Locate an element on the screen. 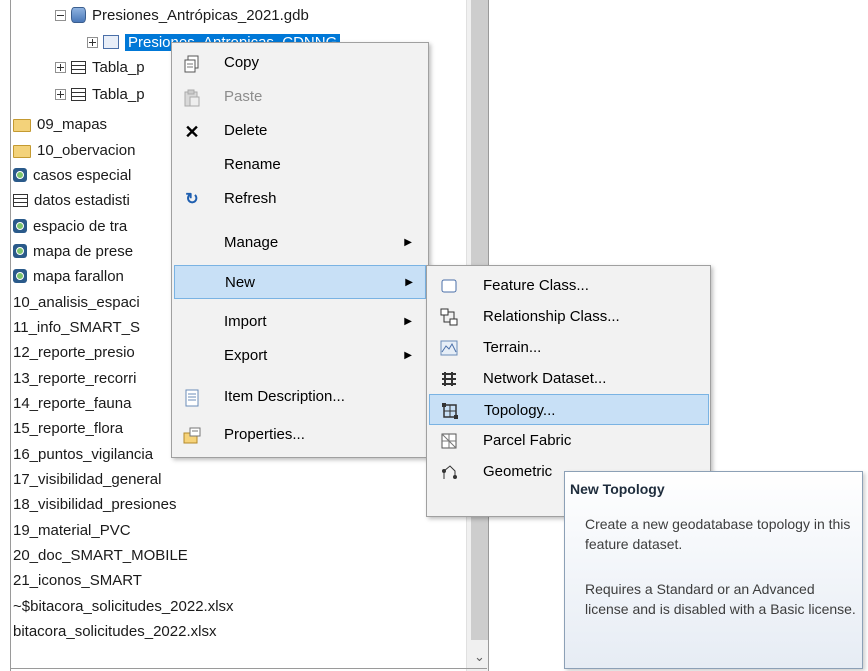 The height and width of the screenshot is (671, 868). tree-item-file: 17_visibilidad_general is located at coordinates (87, 480).